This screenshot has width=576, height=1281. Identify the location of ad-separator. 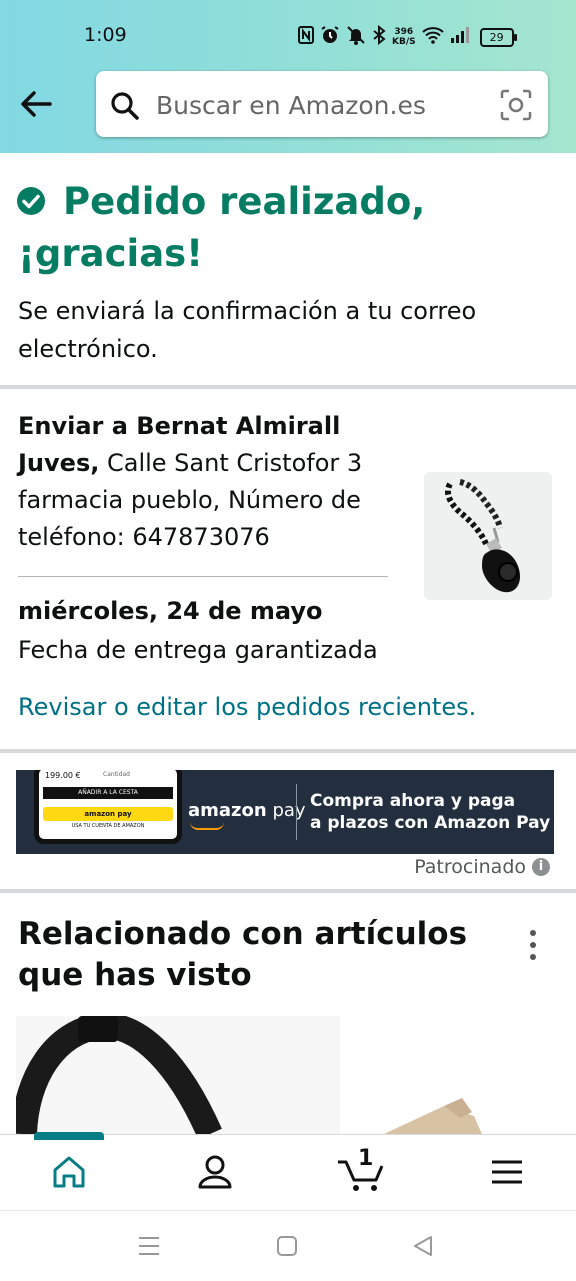
(296, 812).